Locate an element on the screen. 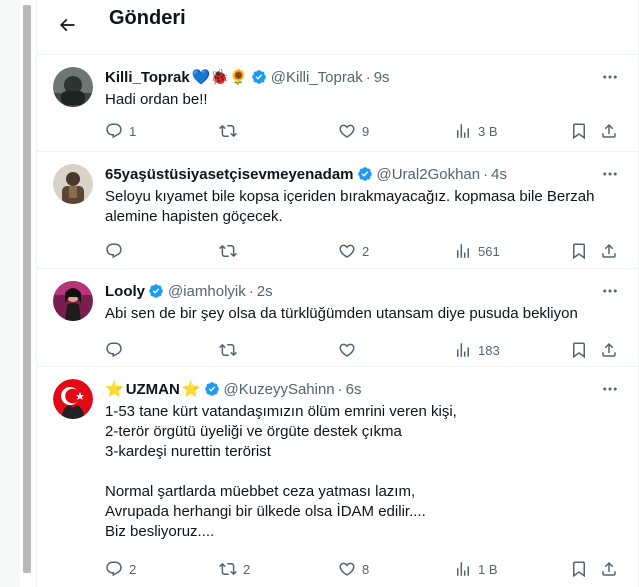 The width and height of the screenshot is (639, 587). timestamp: 6s is located at coordinates (354, 389).